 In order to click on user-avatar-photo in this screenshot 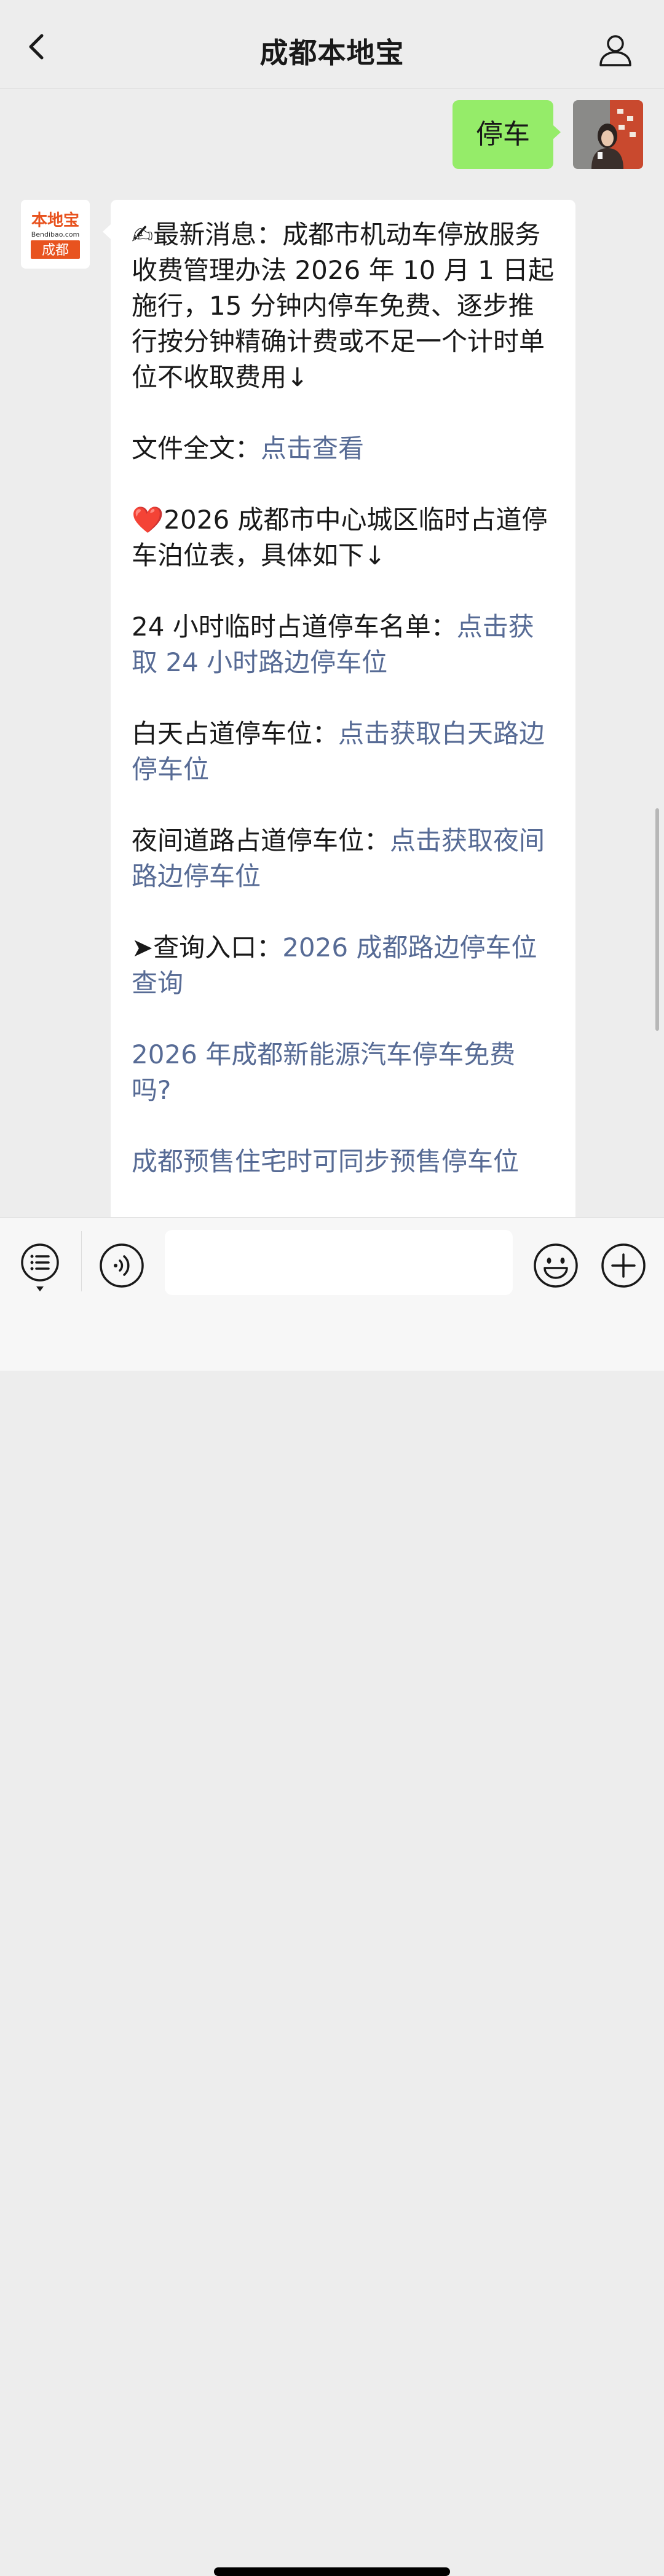, I will do `click(608, 135)`.